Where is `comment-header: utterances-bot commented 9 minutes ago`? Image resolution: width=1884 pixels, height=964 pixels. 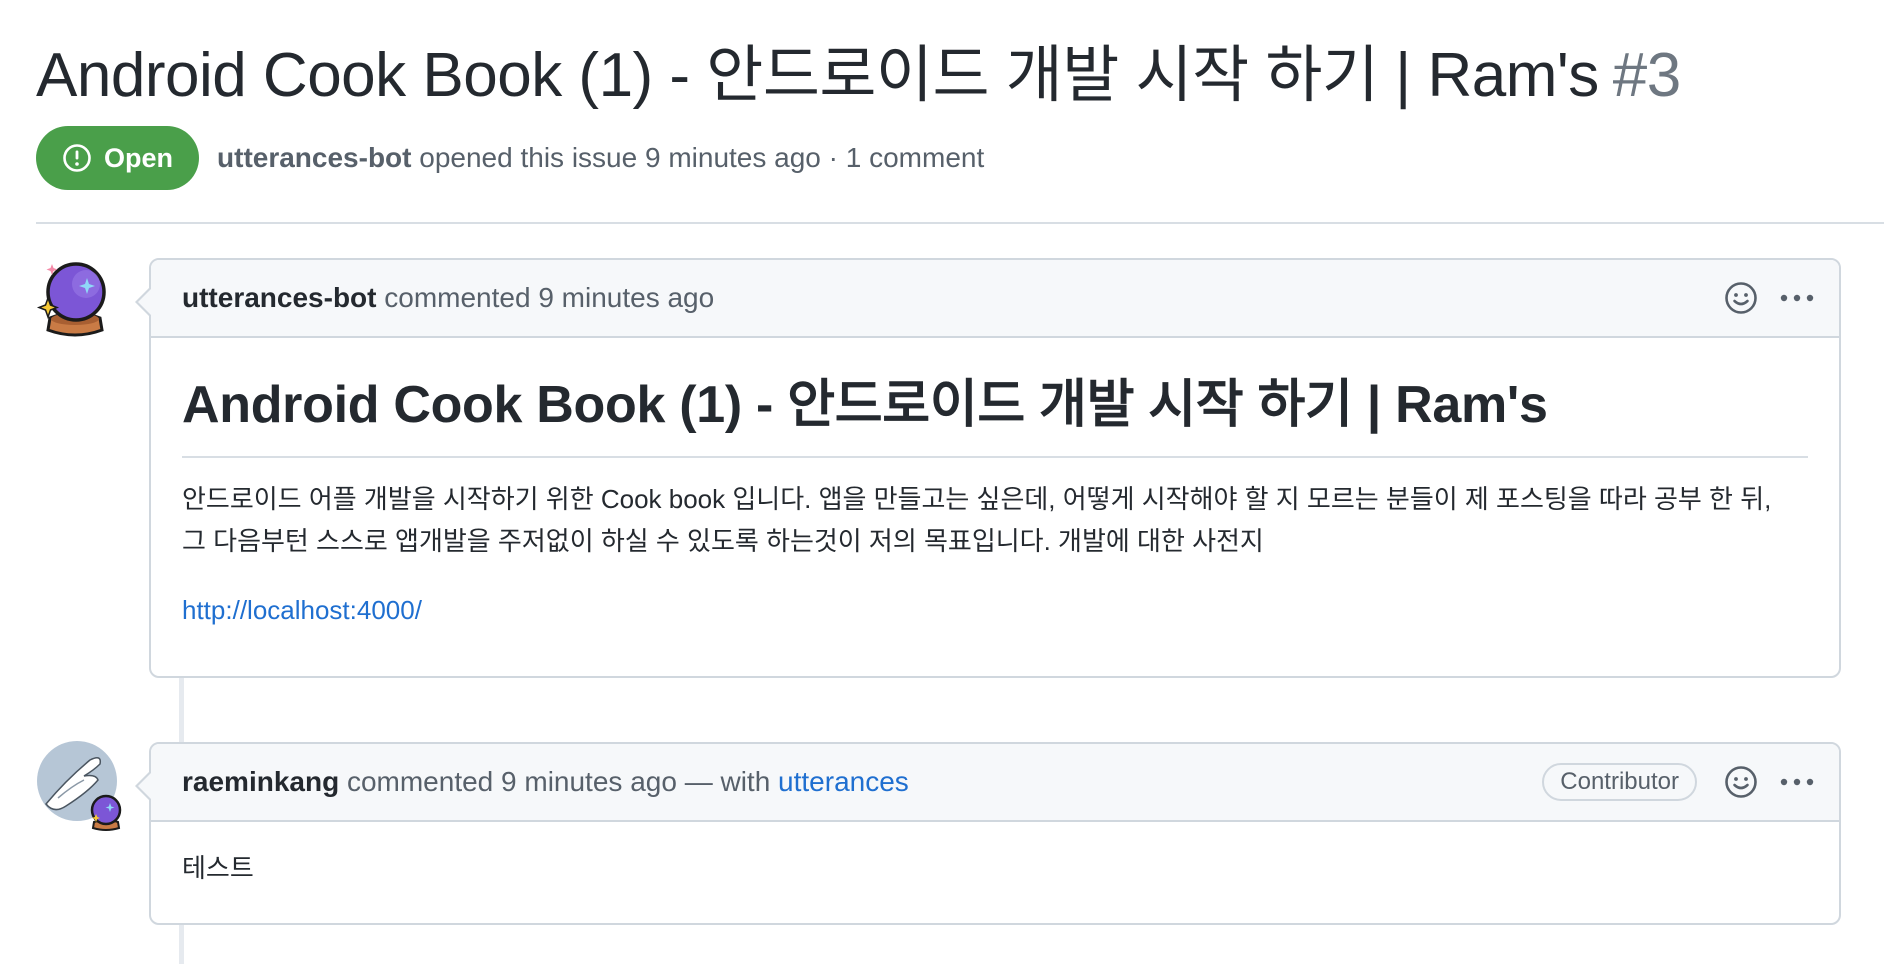 comment-header: utterances-bot commented 9 minutes ago is located at coordinates (995, 299).